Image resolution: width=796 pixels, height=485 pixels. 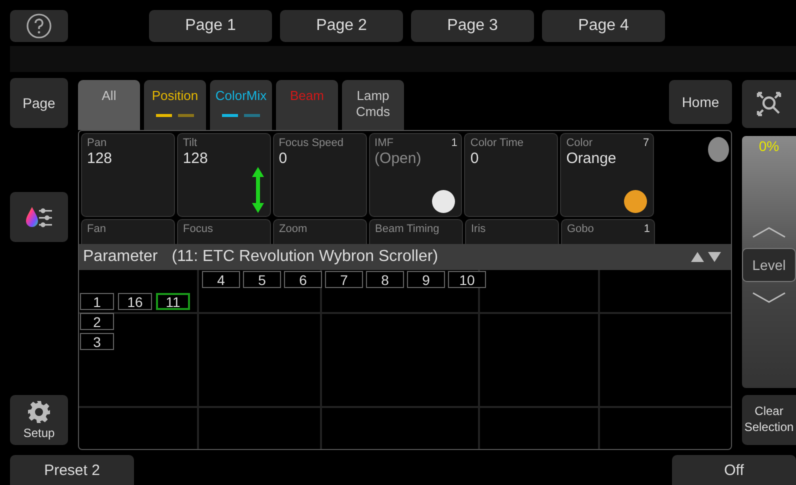 I want to click on encoder-tile: Pan 128, so click(x=128, y=175).